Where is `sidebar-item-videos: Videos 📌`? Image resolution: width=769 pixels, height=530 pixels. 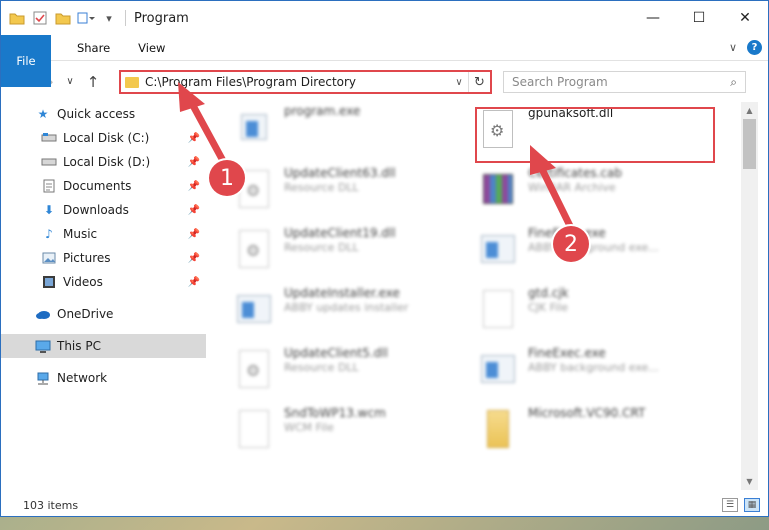
sidebar-item-videos: Videos 📌 is located at coordinates (103, 282).